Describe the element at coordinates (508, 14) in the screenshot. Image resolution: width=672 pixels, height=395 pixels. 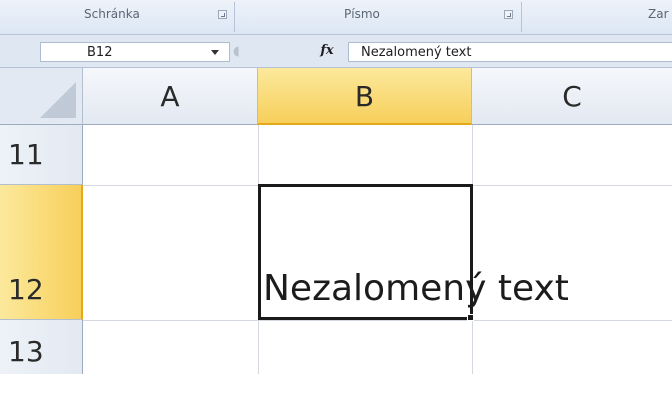
I see `font-dialog-launcher-icon` at that location.